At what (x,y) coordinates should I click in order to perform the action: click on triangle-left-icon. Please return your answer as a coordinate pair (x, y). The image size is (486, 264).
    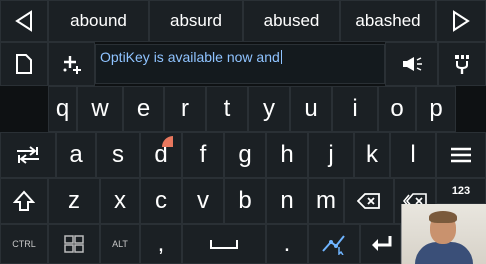
    Looking at the image, I should click on (23, 21).